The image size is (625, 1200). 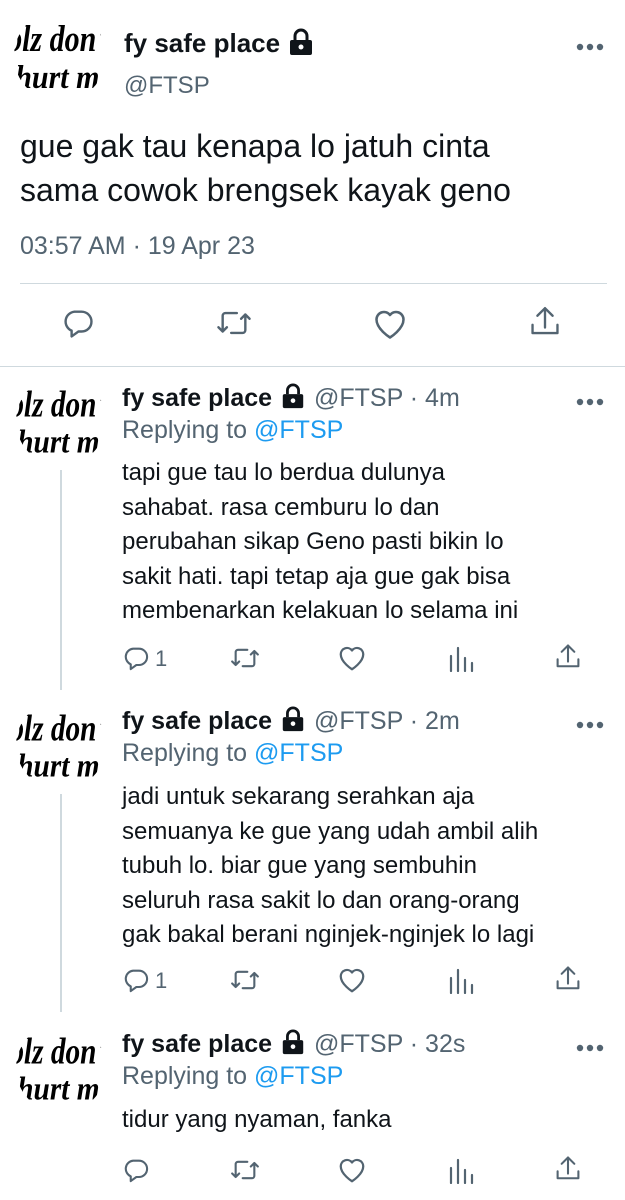 What do you see at coordinates (435, 721) in the screenshot?
I see `time: · 2m` at bounding box center [435, 721].